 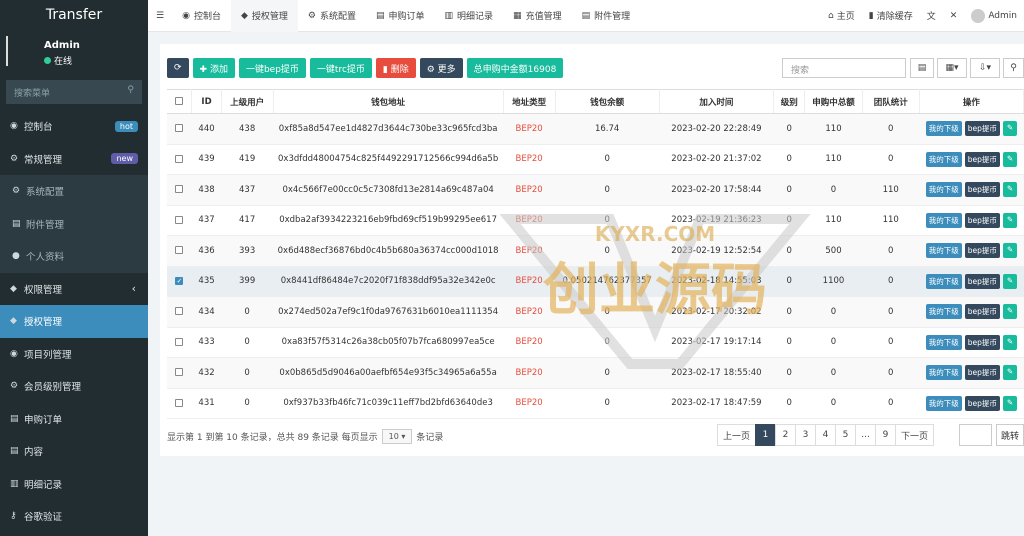 I want to click on page-link: 下一页, so click(x=915, y=435).